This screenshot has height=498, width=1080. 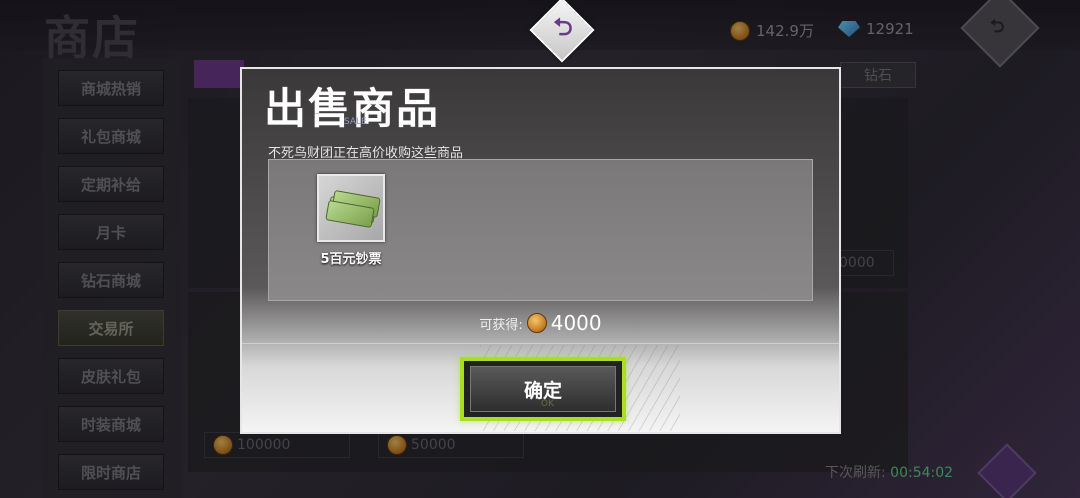 I want to click on earn-value: 4000, so click(x=576, y=323).